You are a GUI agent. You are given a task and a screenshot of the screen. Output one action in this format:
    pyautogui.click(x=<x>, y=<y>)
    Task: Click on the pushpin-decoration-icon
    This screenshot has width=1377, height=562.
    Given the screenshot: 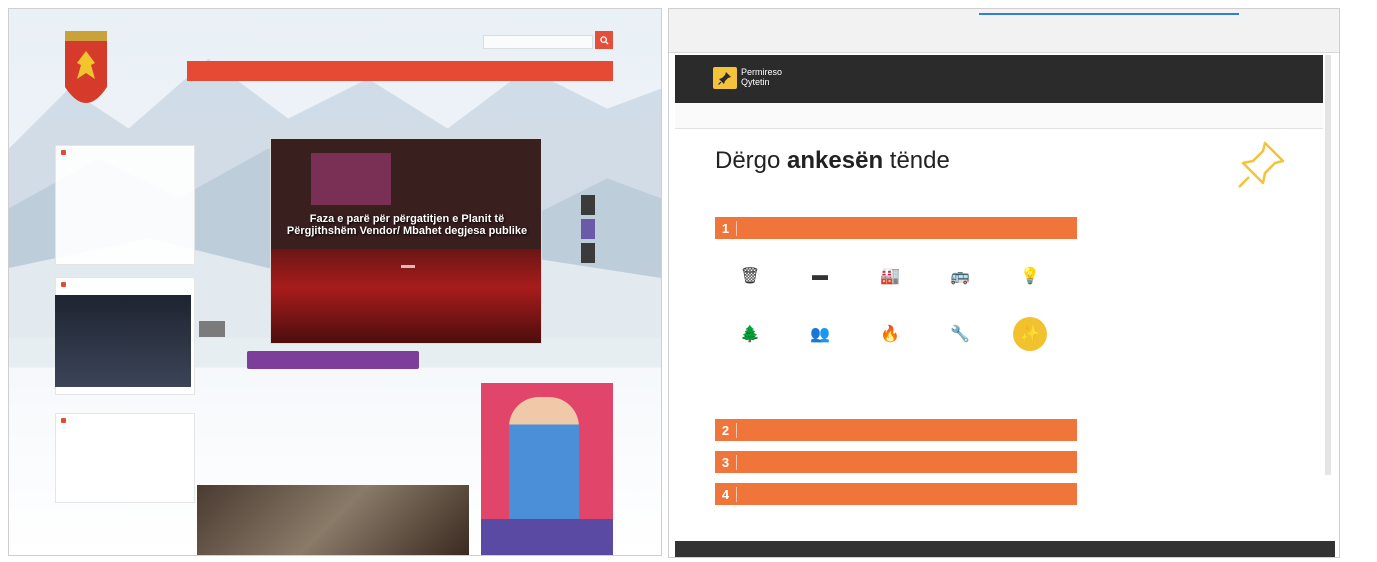 What is the action you would take?
    pyautogui.click(x=1261, y=164)
    